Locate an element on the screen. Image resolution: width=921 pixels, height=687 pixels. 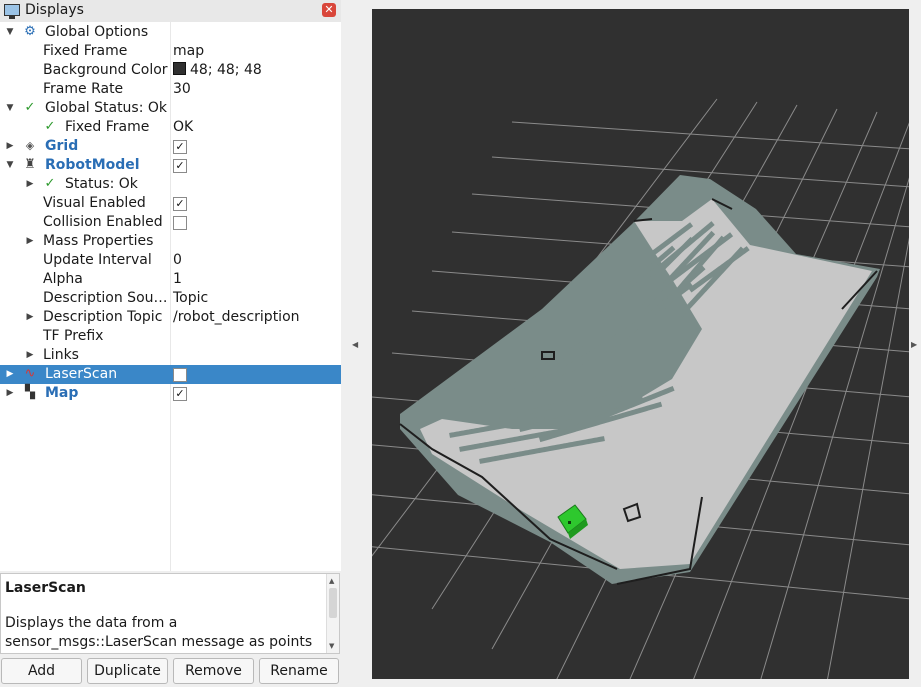
description-topic-value: /robot_description is located at coordinates (236, 317).